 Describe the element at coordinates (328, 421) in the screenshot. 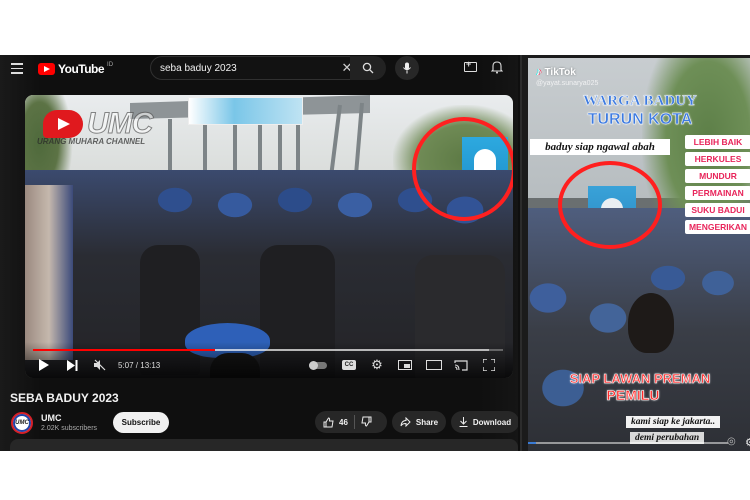

I see `thumbs-up-icon` at that location.